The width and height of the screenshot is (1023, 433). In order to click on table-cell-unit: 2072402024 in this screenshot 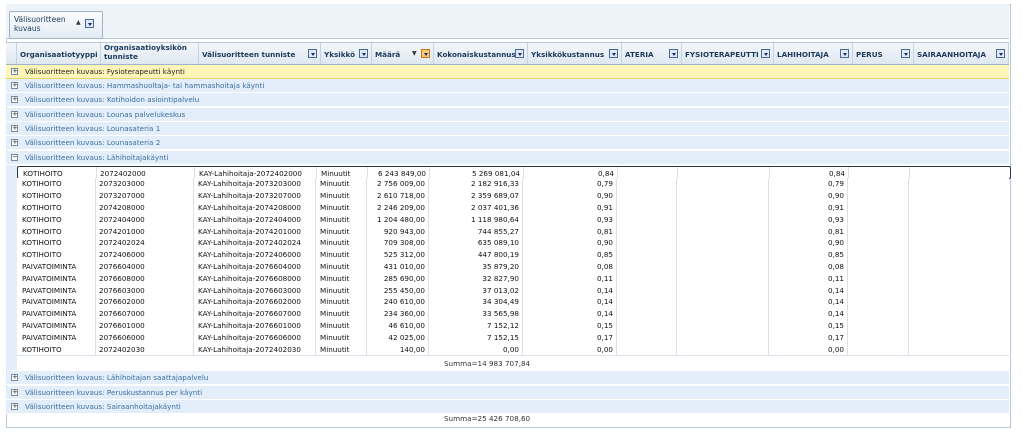, I will do `click(122, 243)`.